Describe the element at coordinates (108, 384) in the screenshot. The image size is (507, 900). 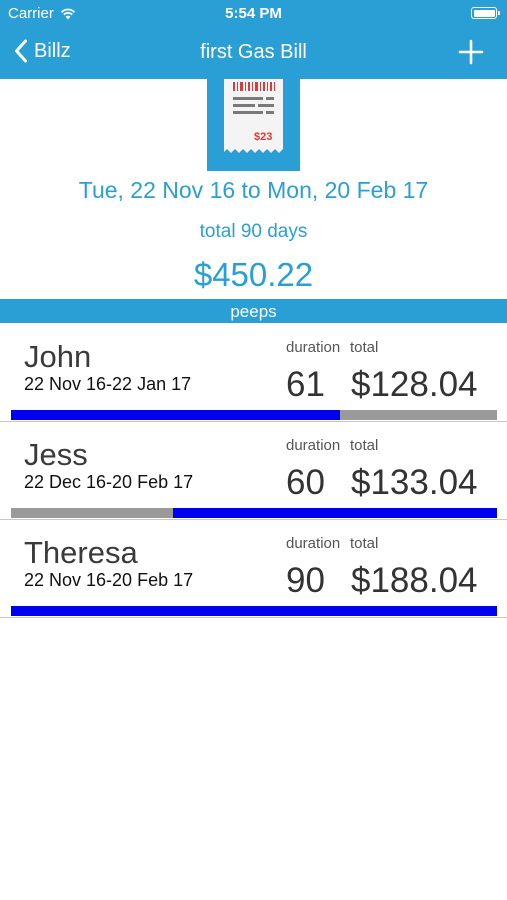
I see `person-date-range: 22 Nov 16-22 Jan 17` at that location.